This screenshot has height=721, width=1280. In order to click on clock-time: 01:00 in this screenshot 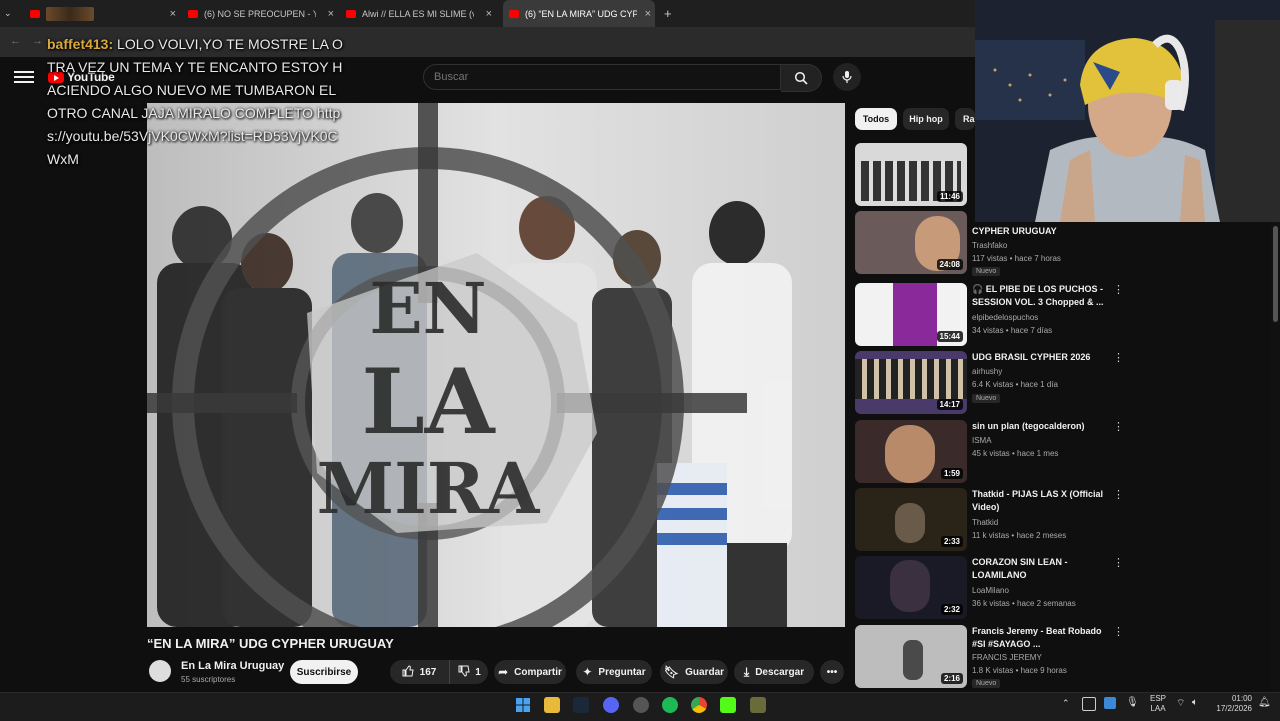, I will do `click(1241, 698)`.